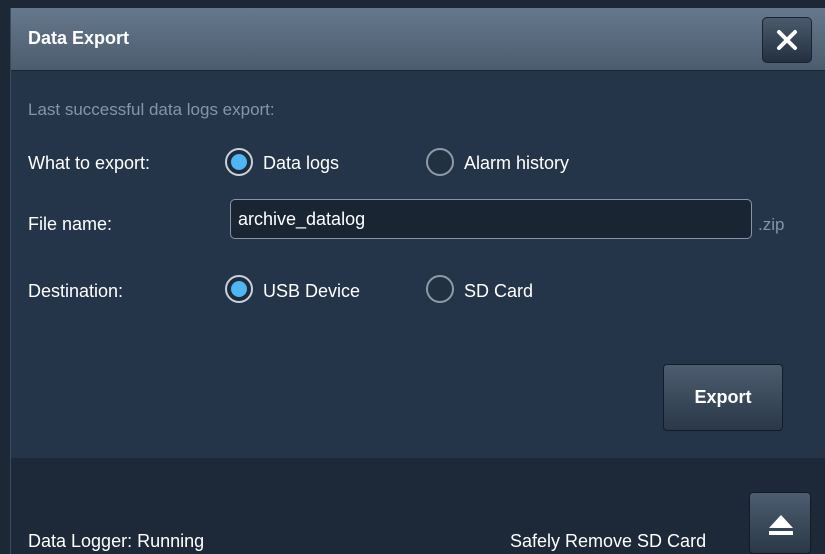 The width and height of the screenshot is (825, 554). Describe the element at coordinates (239, 289) in the screenshot. I see `radio-usb-device` at that location.